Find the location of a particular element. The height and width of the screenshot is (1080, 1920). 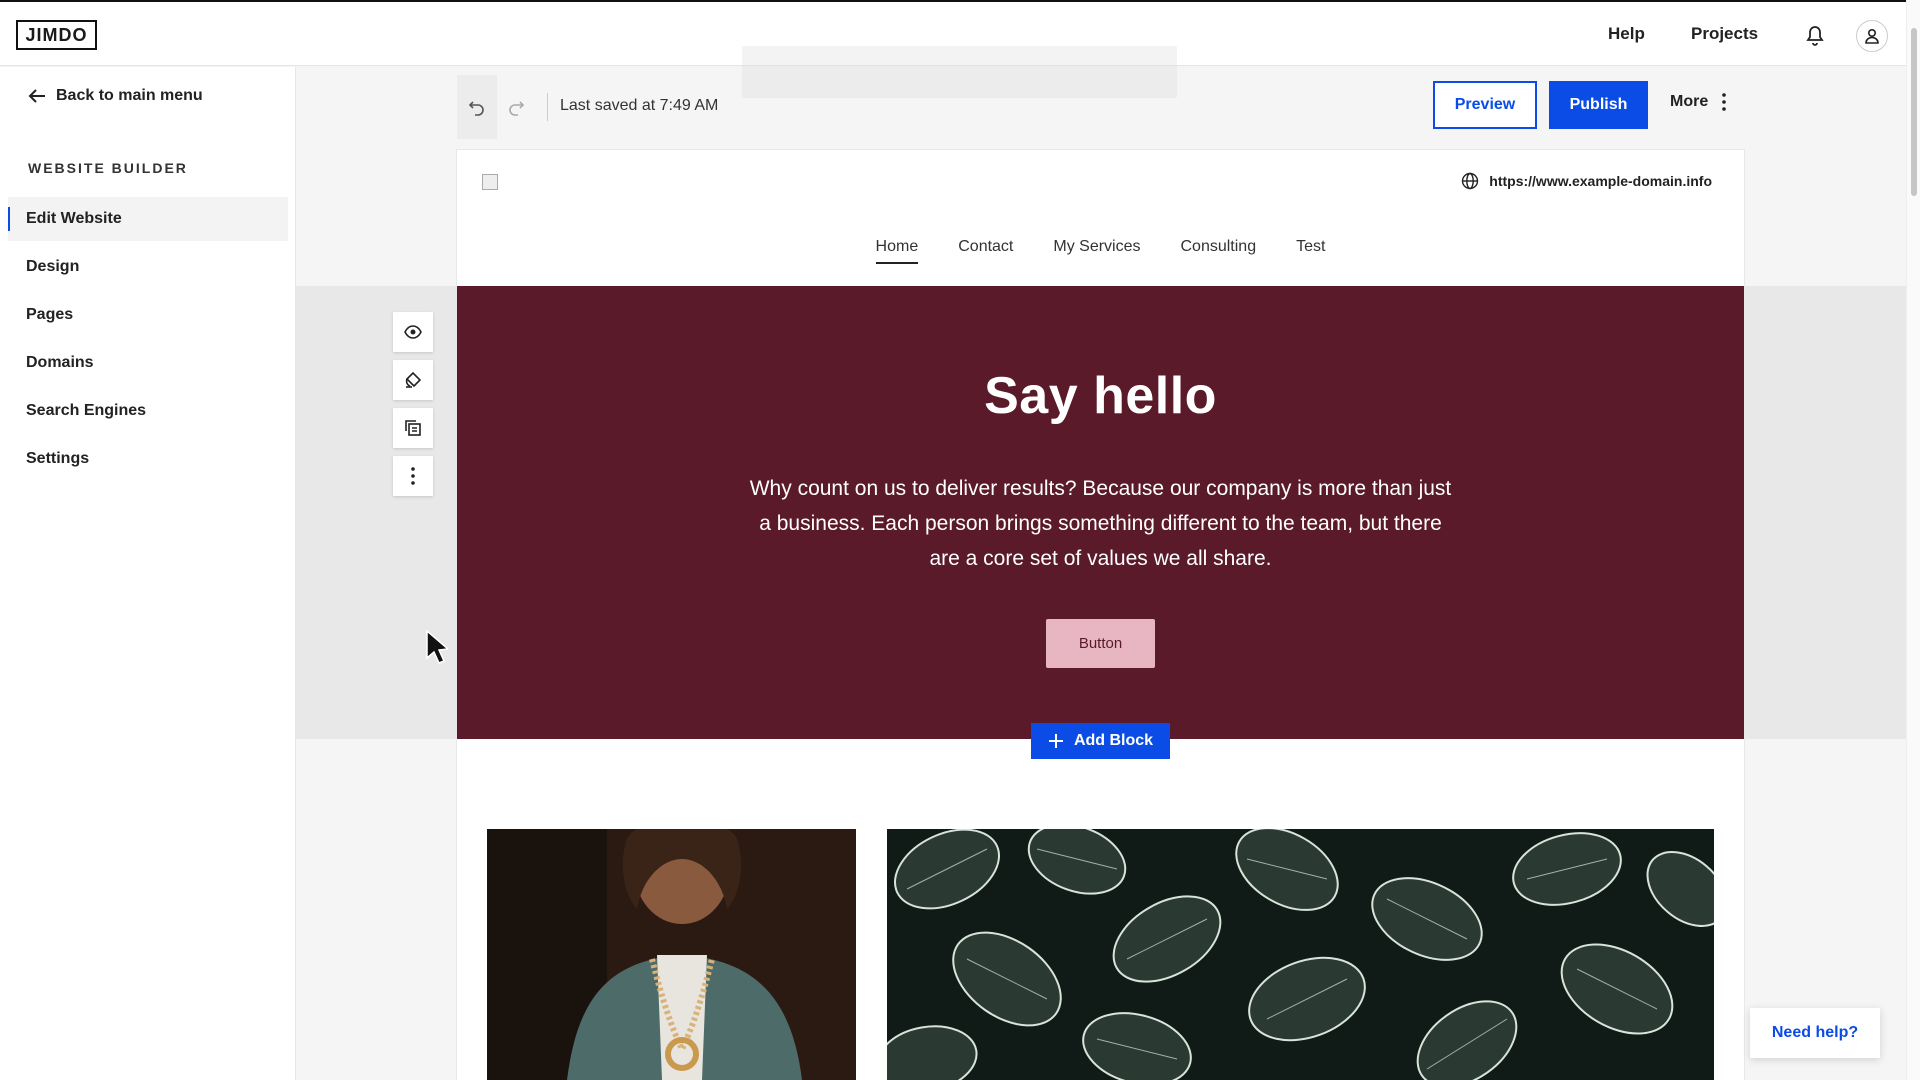

site-logo-placeholder-icon is located at coordinates (490, 182).